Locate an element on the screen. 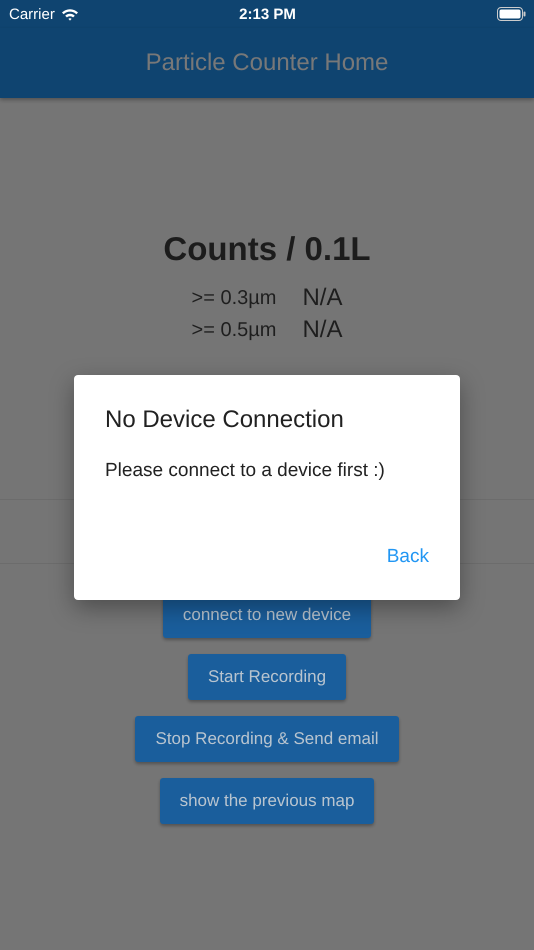  dialog-message: Please connect to a device first :) is located at coordinates (245, 471).